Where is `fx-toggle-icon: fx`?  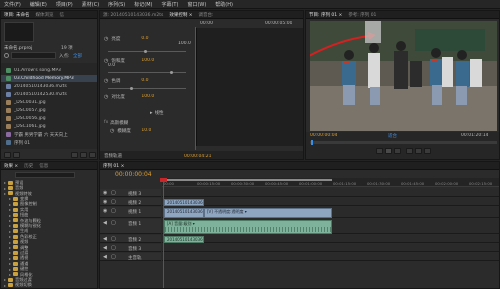 fx-toggle-icon: fx is located at coordinates (106, 122).